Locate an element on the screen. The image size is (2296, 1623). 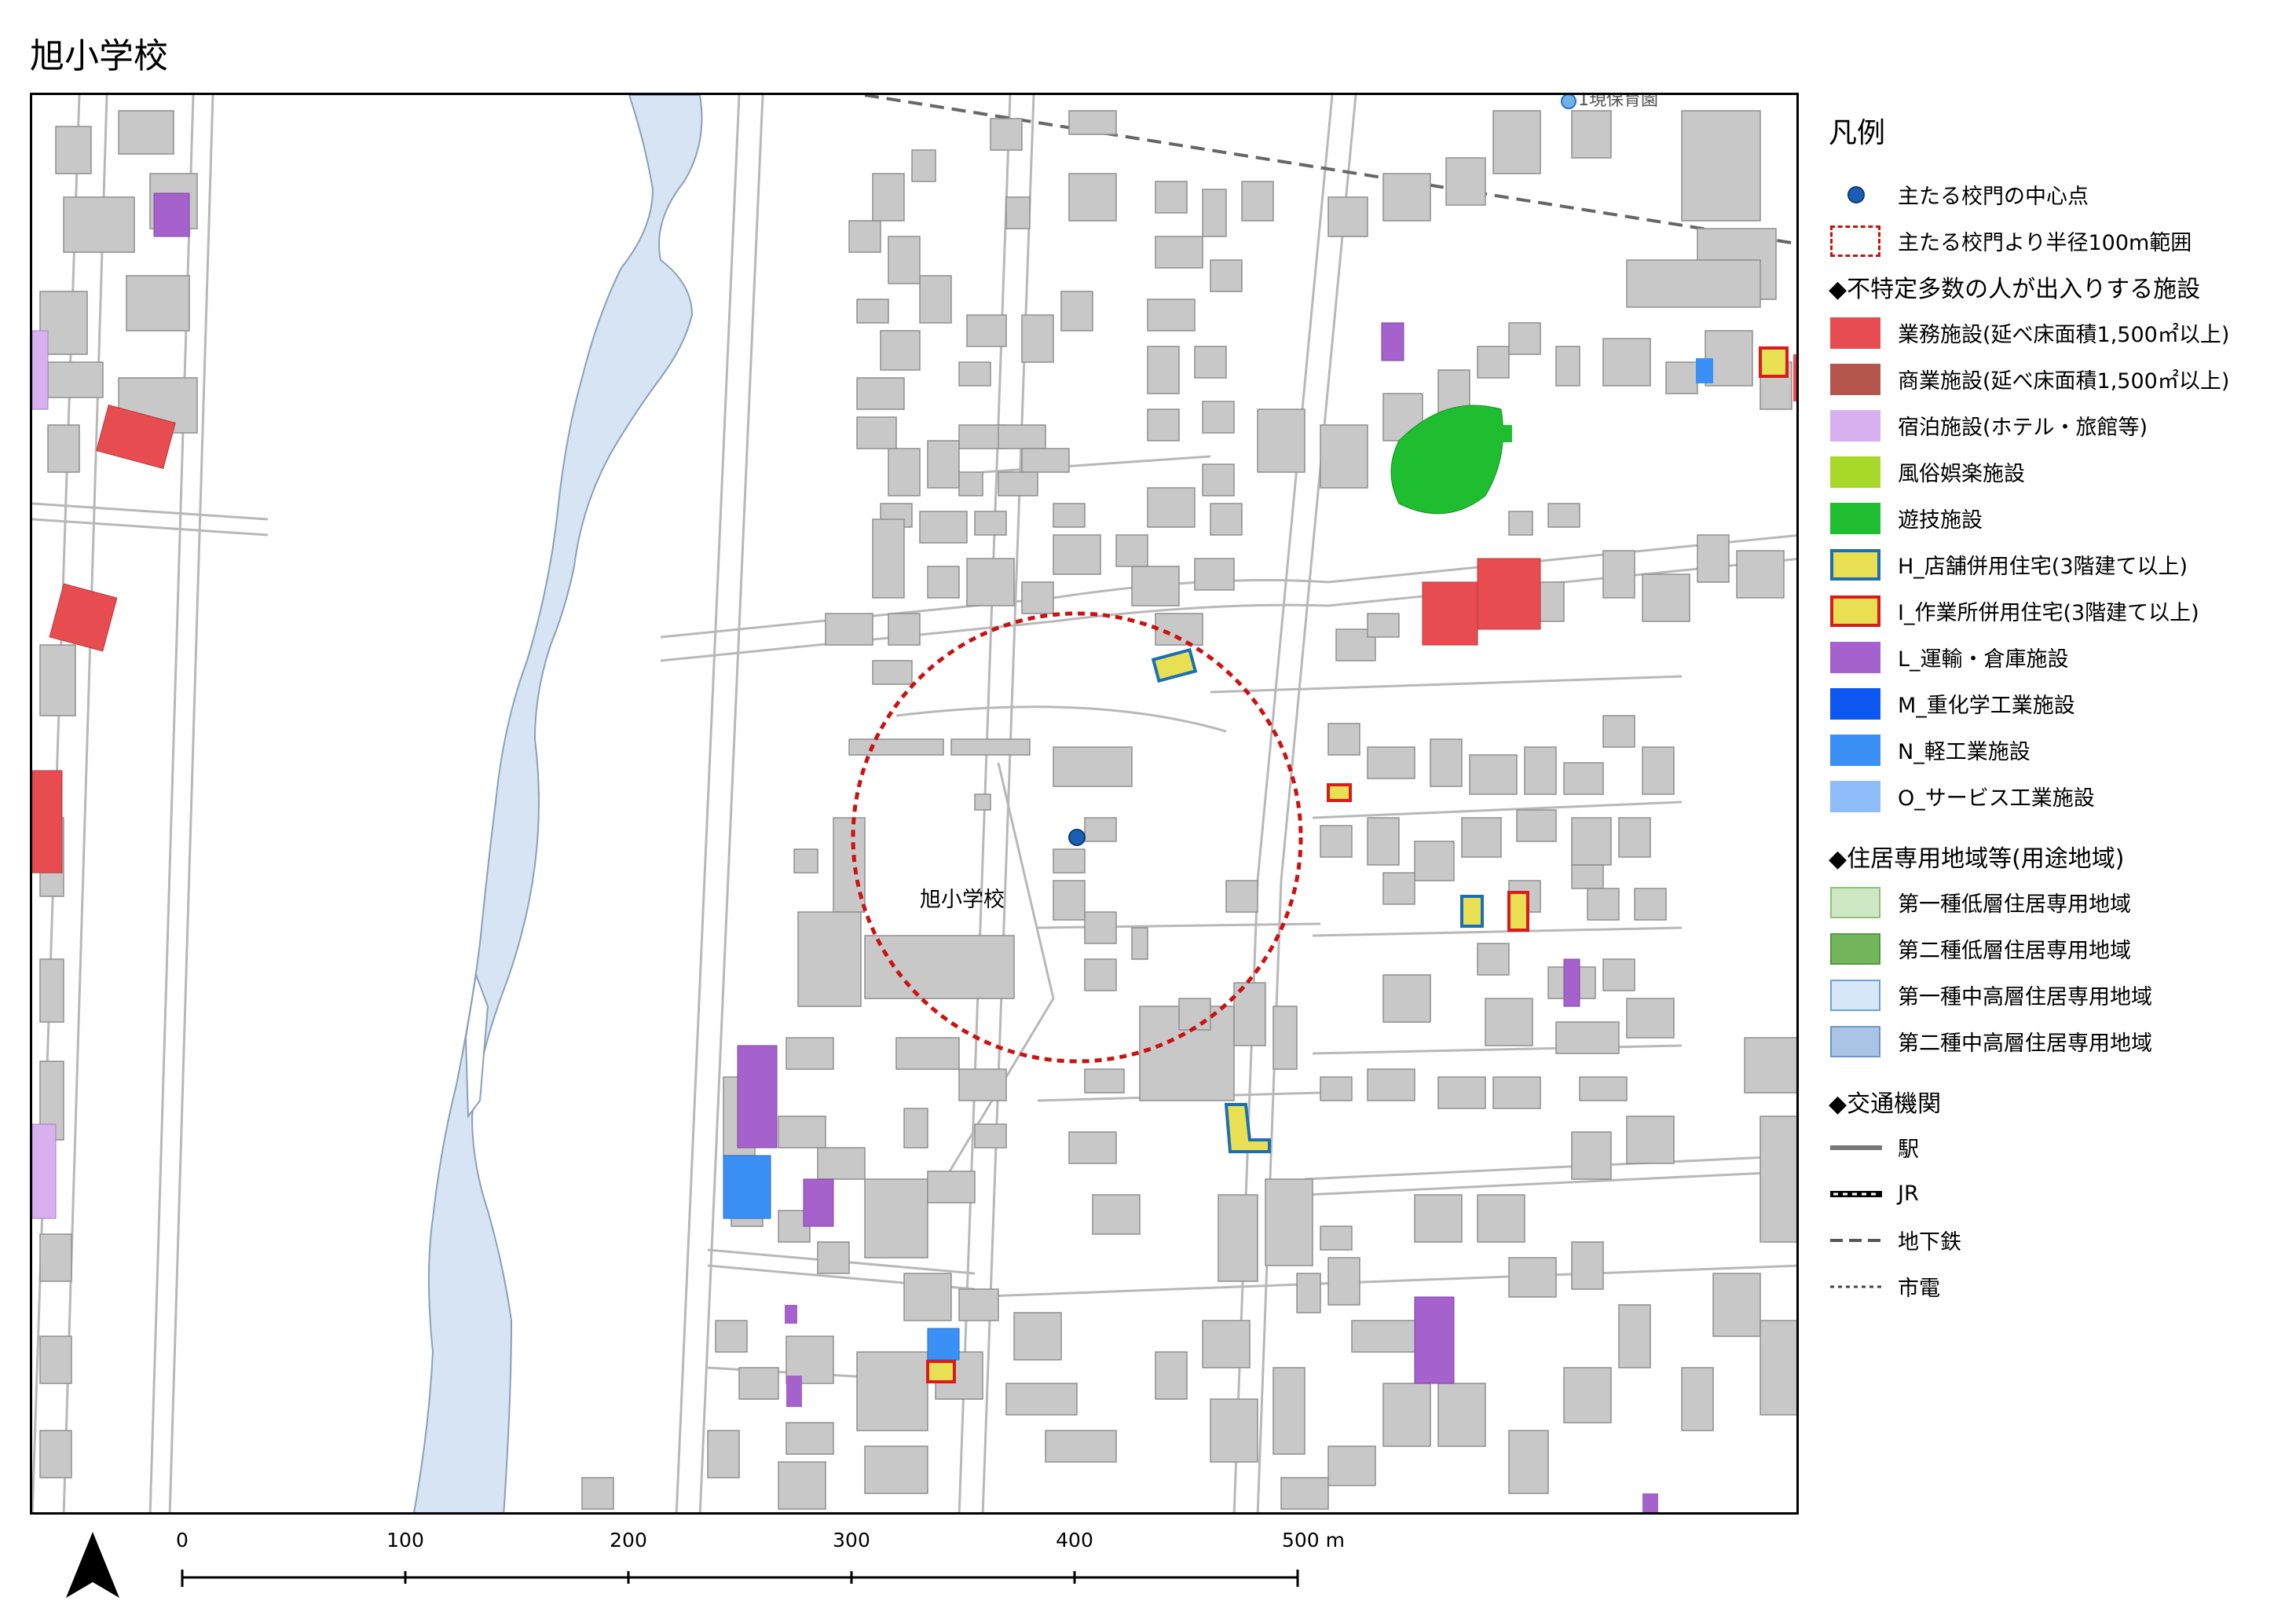
legend-facility-item: 商業施設(延べ床面積1,500㎡以上) is located at coordinates (2060, 379).